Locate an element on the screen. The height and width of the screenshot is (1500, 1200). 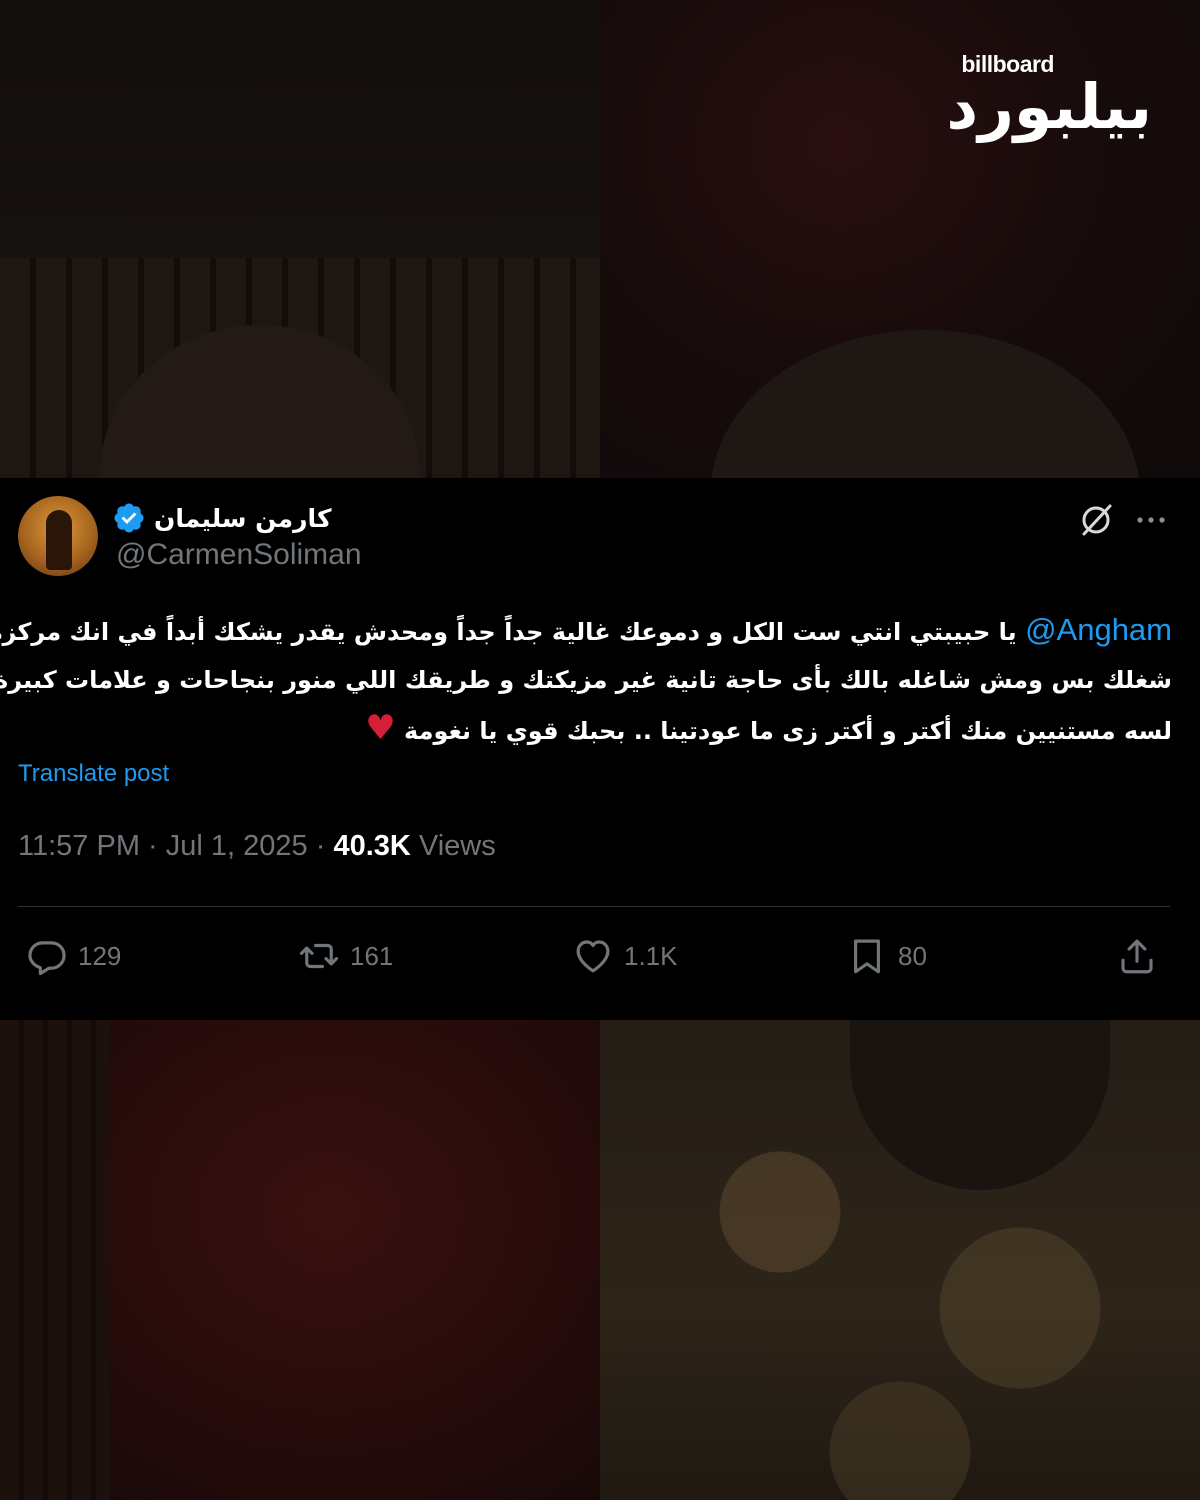
author-display-name: كارمن سليمان is located at coordinates (242, 518).